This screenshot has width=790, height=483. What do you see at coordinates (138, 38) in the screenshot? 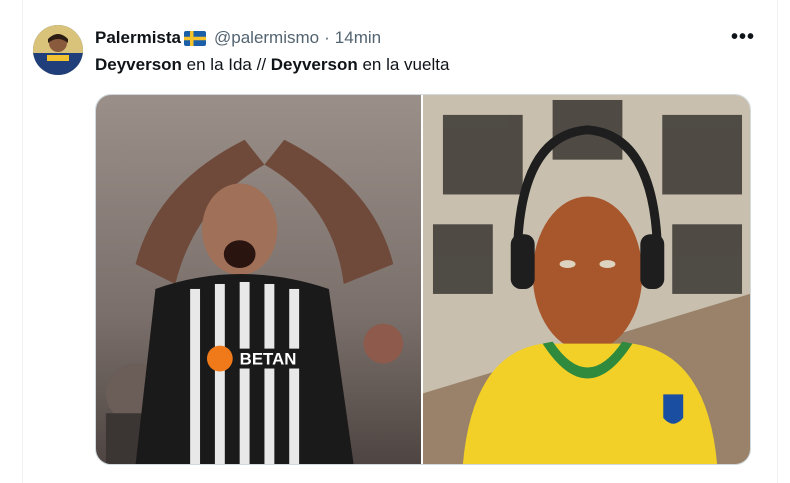
I see `display-name: Palermista` at bounding box center [138, 38].